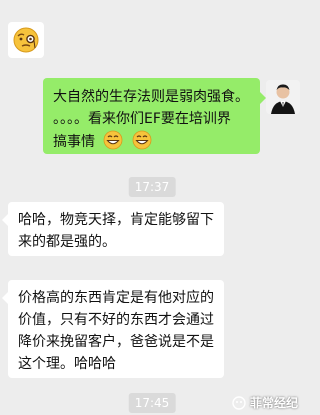 This screenshot has height=415, width=320. I want to click on outgoing-line-2: 。。。。看来你们EF要在培训界, so click(142, 119).